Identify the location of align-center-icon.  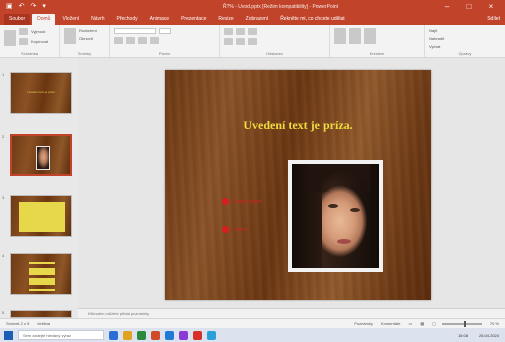
(240, 41).